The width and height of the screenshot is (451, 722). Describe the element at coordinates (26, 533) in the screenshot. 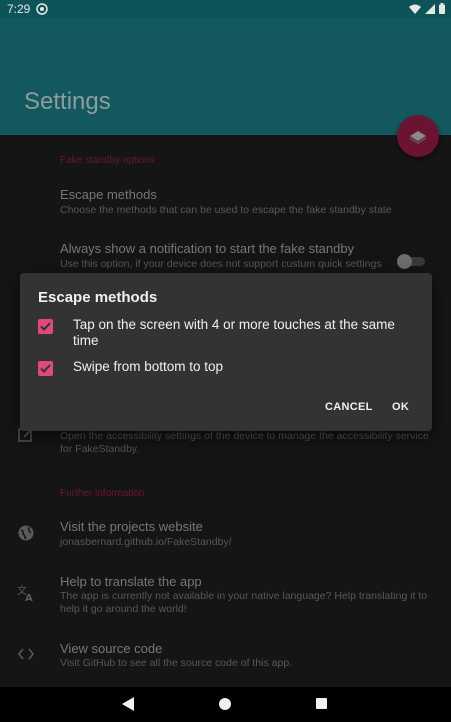

I see `globe-icon` at that location.